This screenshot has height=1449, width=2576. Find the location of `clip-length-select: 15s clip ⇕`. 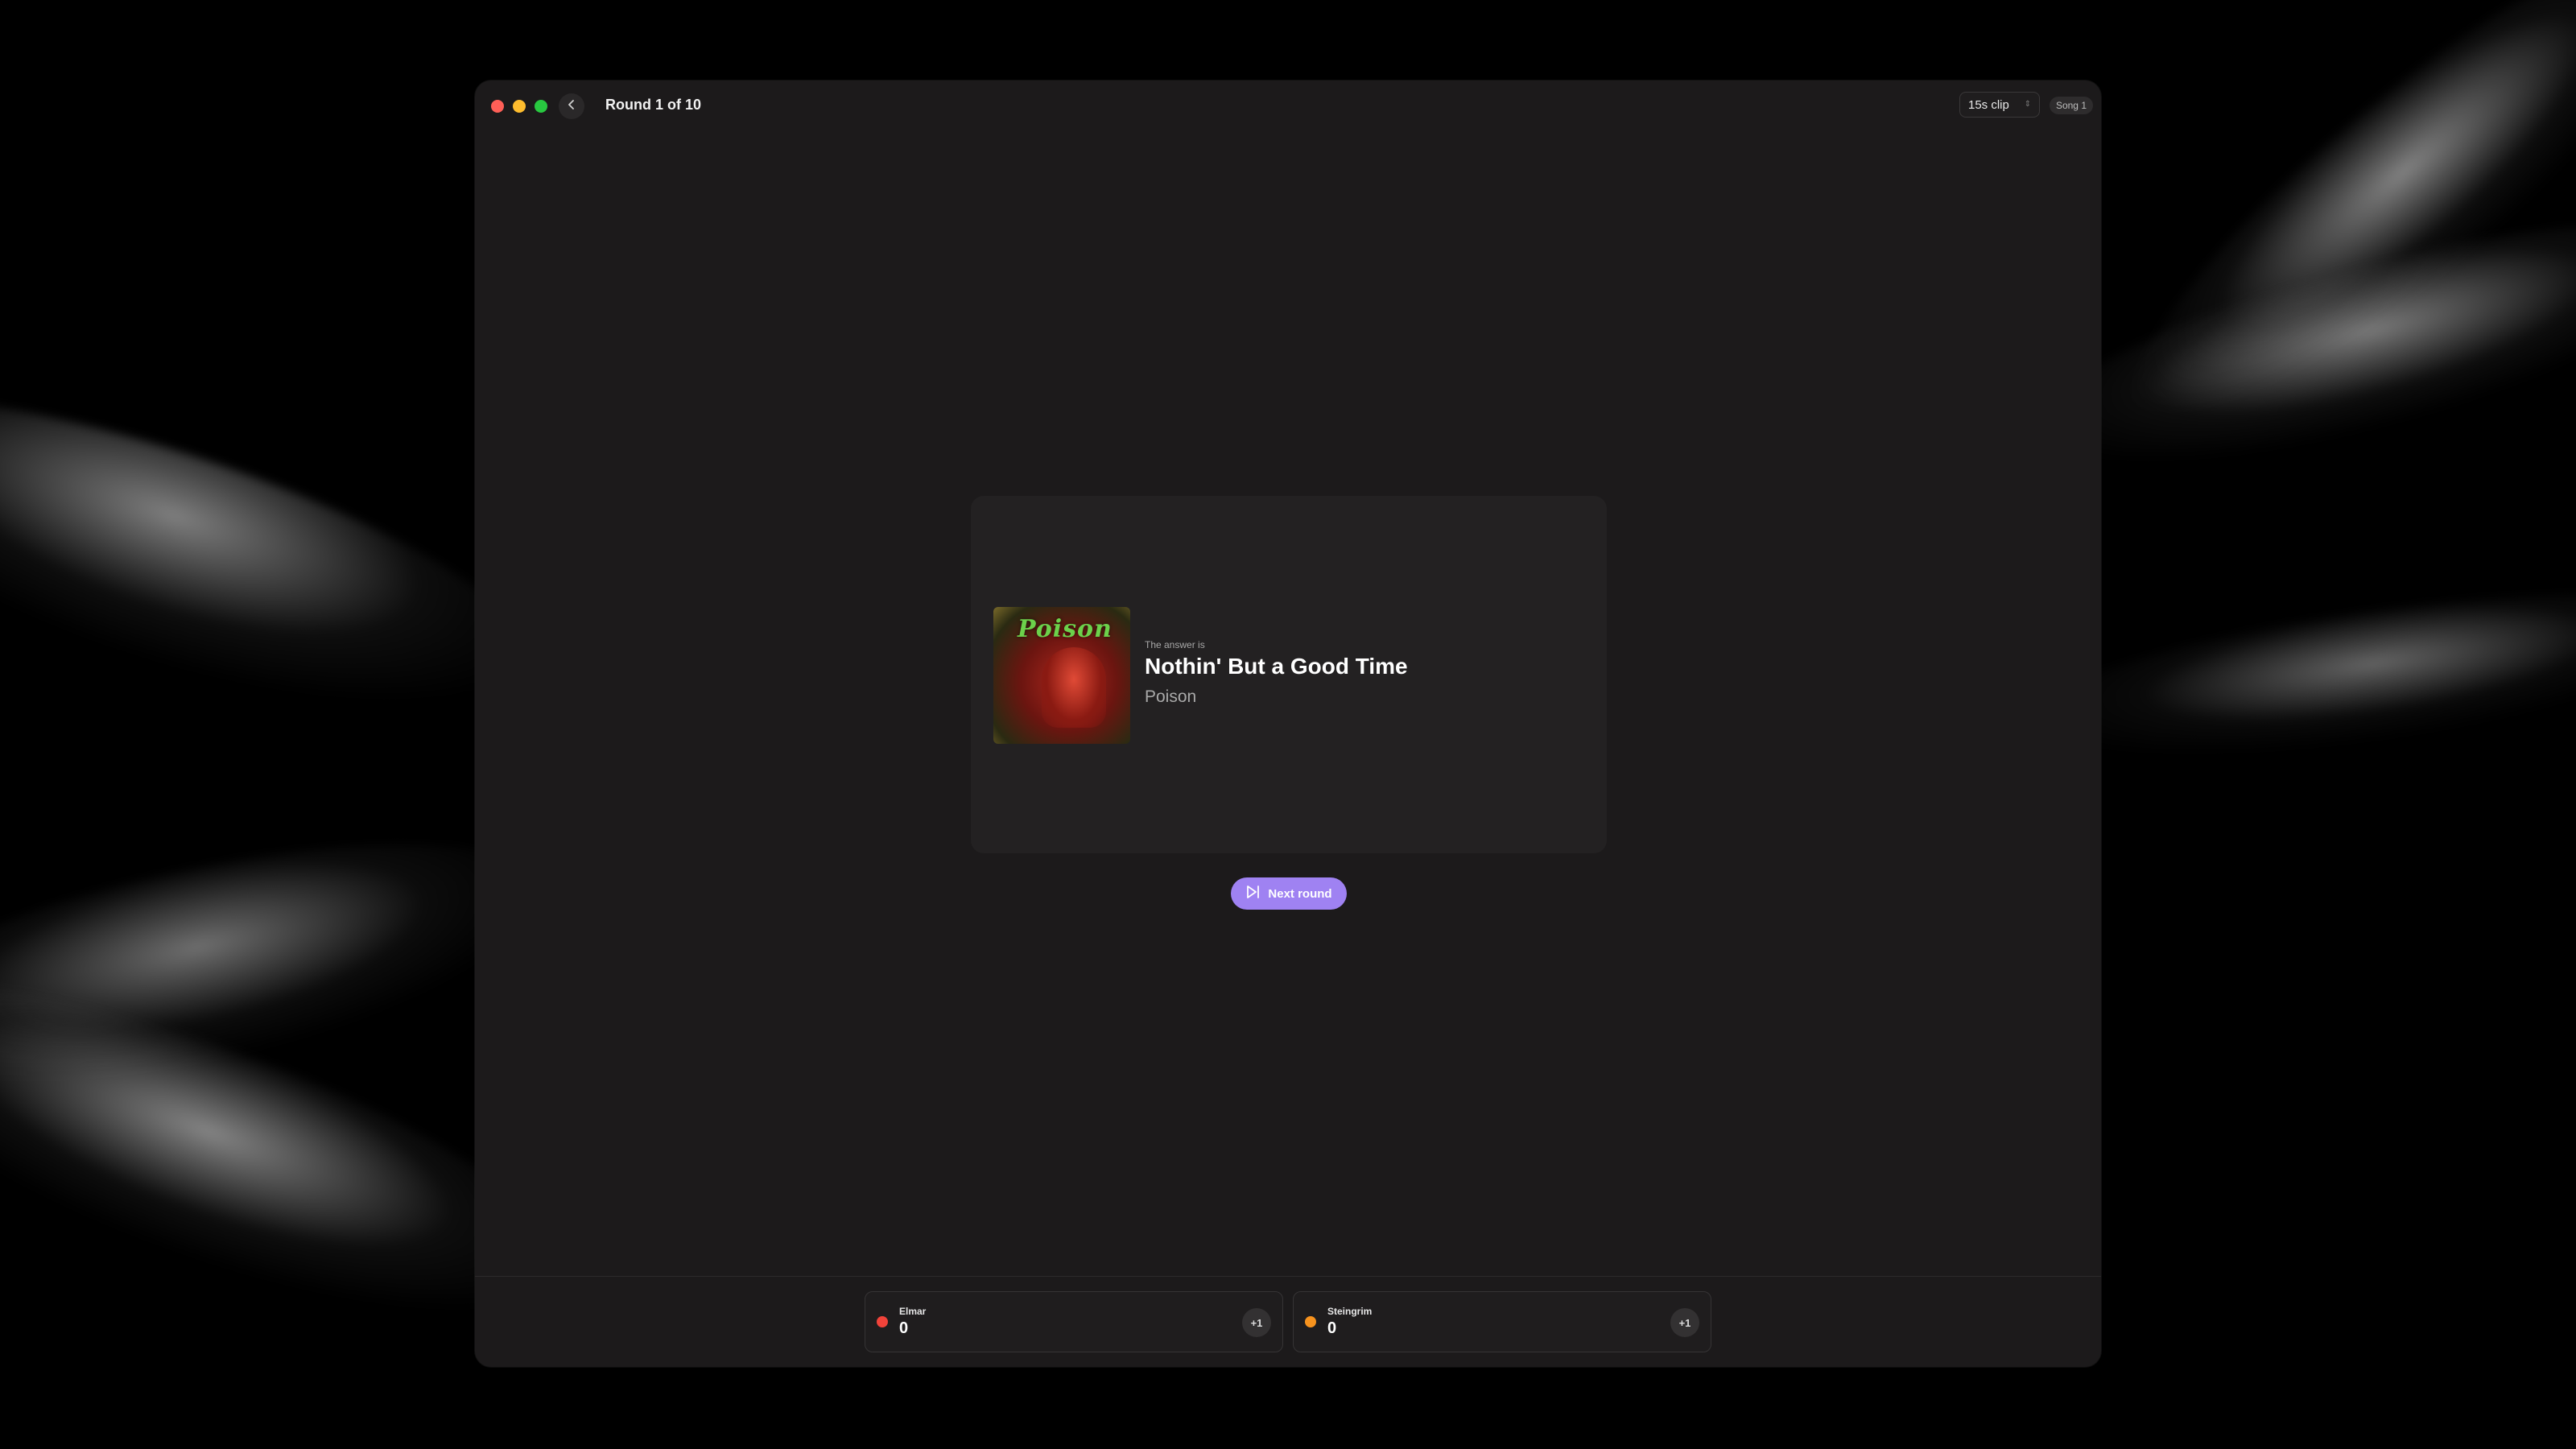

clip-length-select: 15s clip ⇕ is located at coordinates (1999, 105).